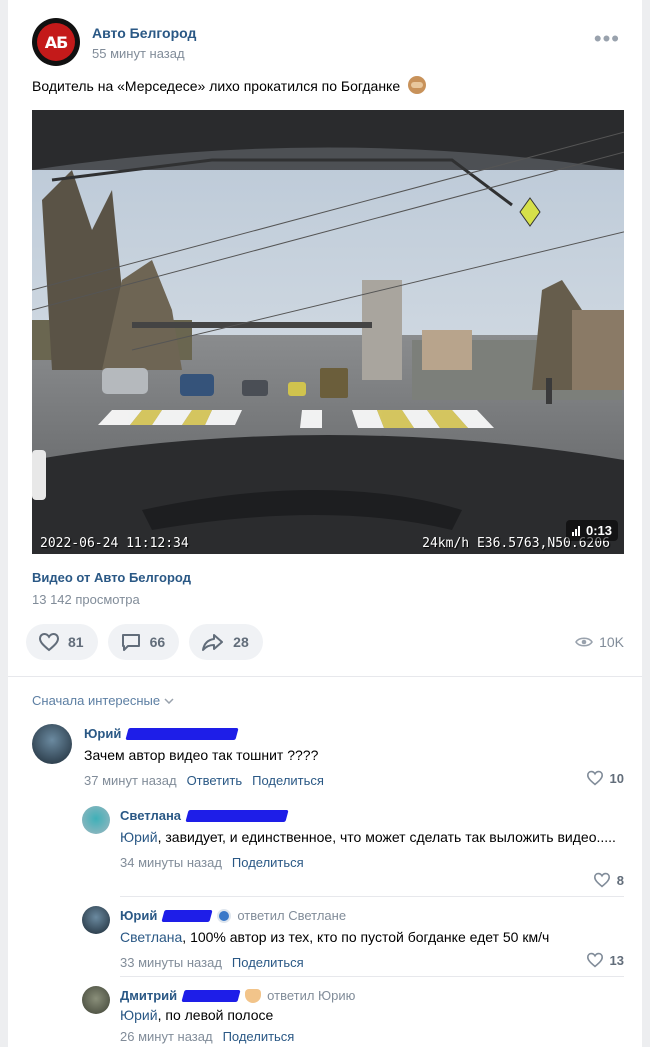  I want to click on comment-like-count: 13, so click(616, 960).